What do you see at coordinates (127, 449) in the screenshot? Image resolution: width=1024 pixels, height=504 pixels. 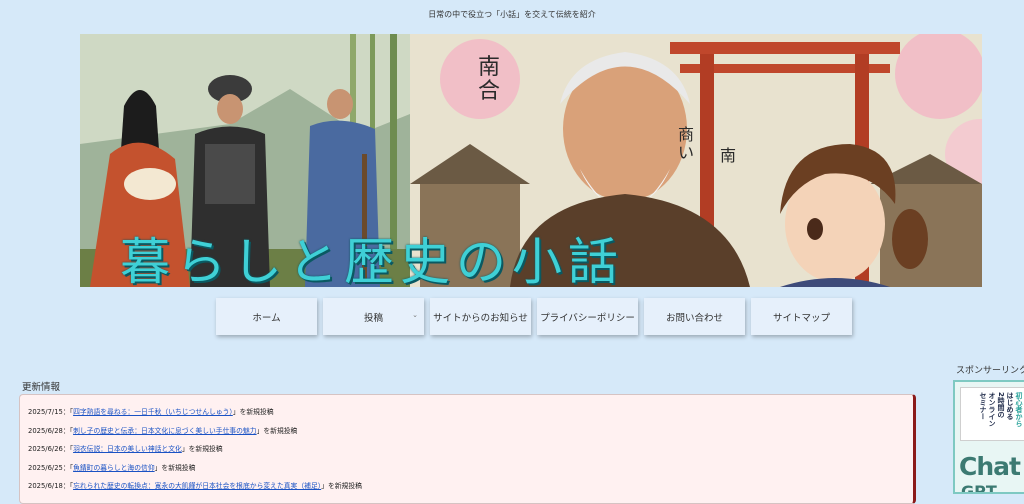 I see `update-link: 羽衣伝説：日本の美しい神話と文化` at bounding box center [127, 449].